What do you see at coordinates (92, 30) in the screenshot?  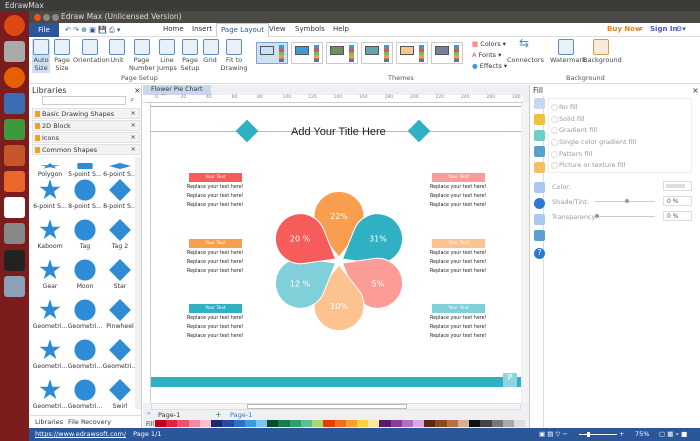 I see `quick-access-toolbar: ↶ ↷ ⊕ ▣ 💾 ⎙ ▾` at bounding box center [92, 30].